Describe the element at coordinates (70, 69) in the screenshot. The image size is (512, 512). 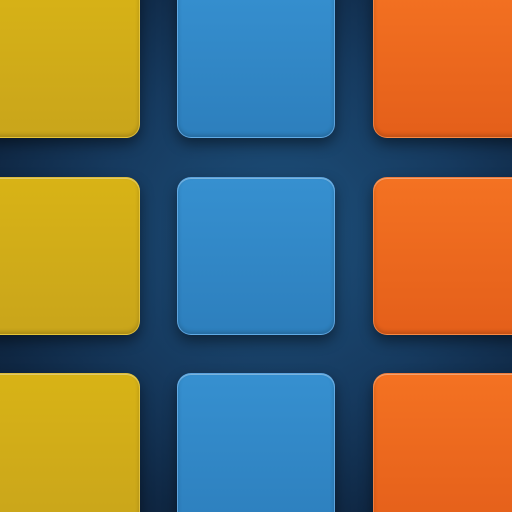
I see `tile-yellow-r1-c1` at that location.